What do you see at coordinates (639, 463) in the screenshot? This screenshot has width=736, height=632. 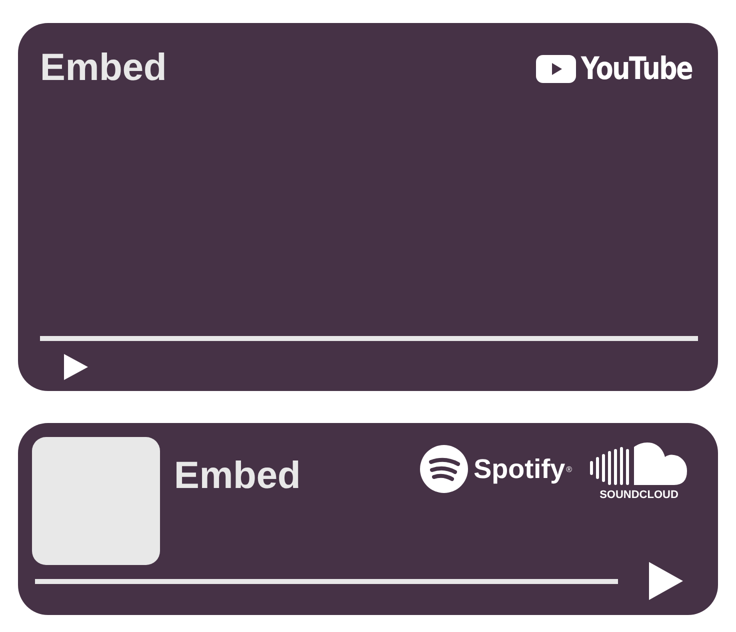 I see `cloud-icon` at bounding box center [639, 463].